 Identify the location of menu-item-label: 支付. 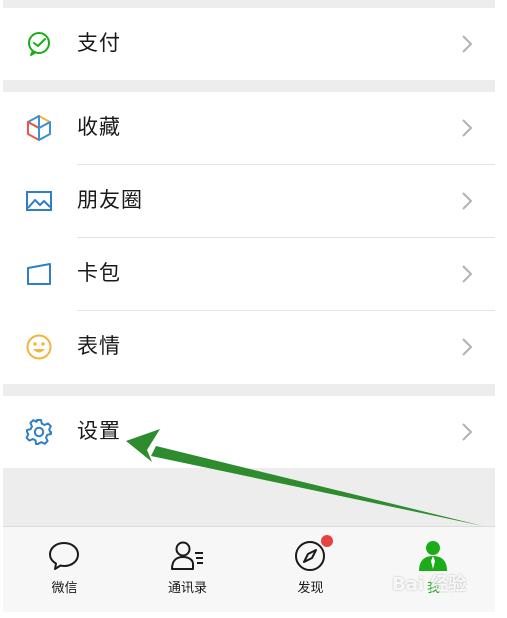
(99, 43).